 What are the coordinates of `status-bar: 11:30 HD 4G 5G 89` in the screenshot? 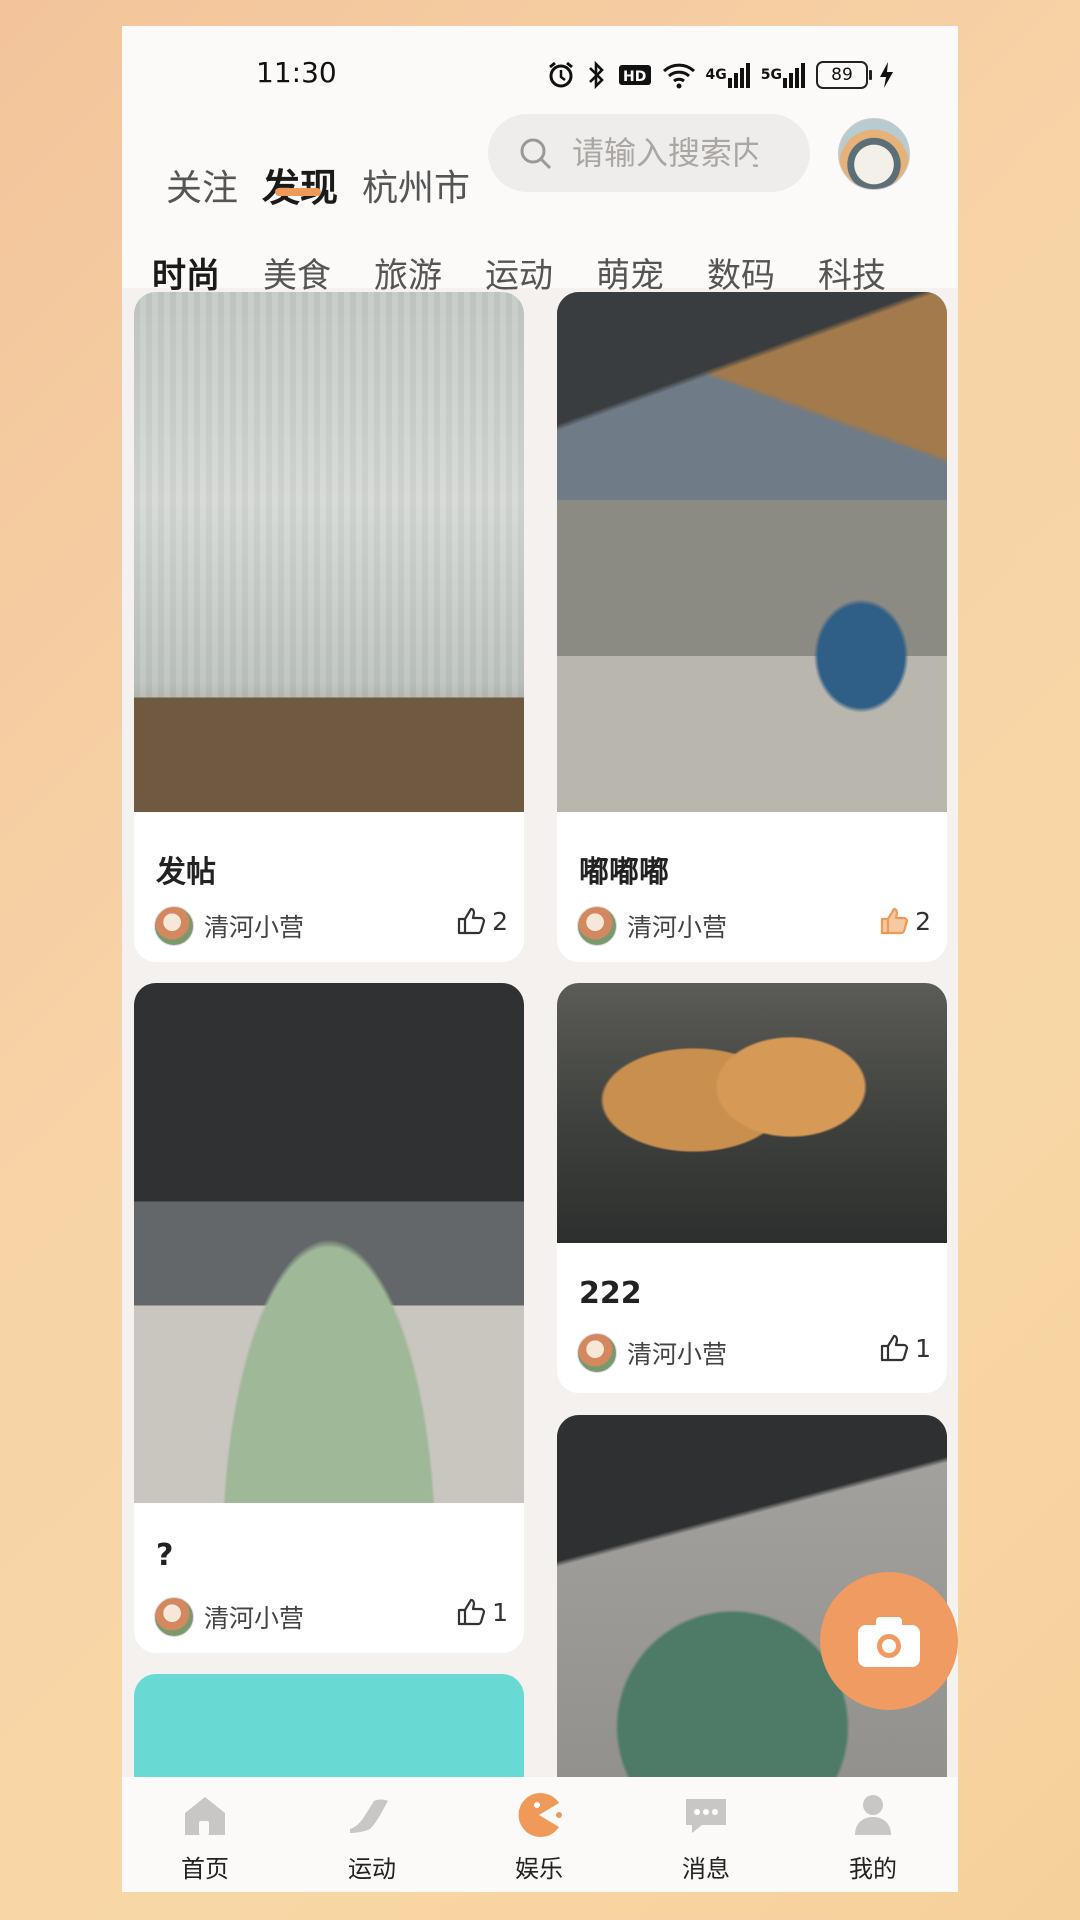 It's located at (540, 76).